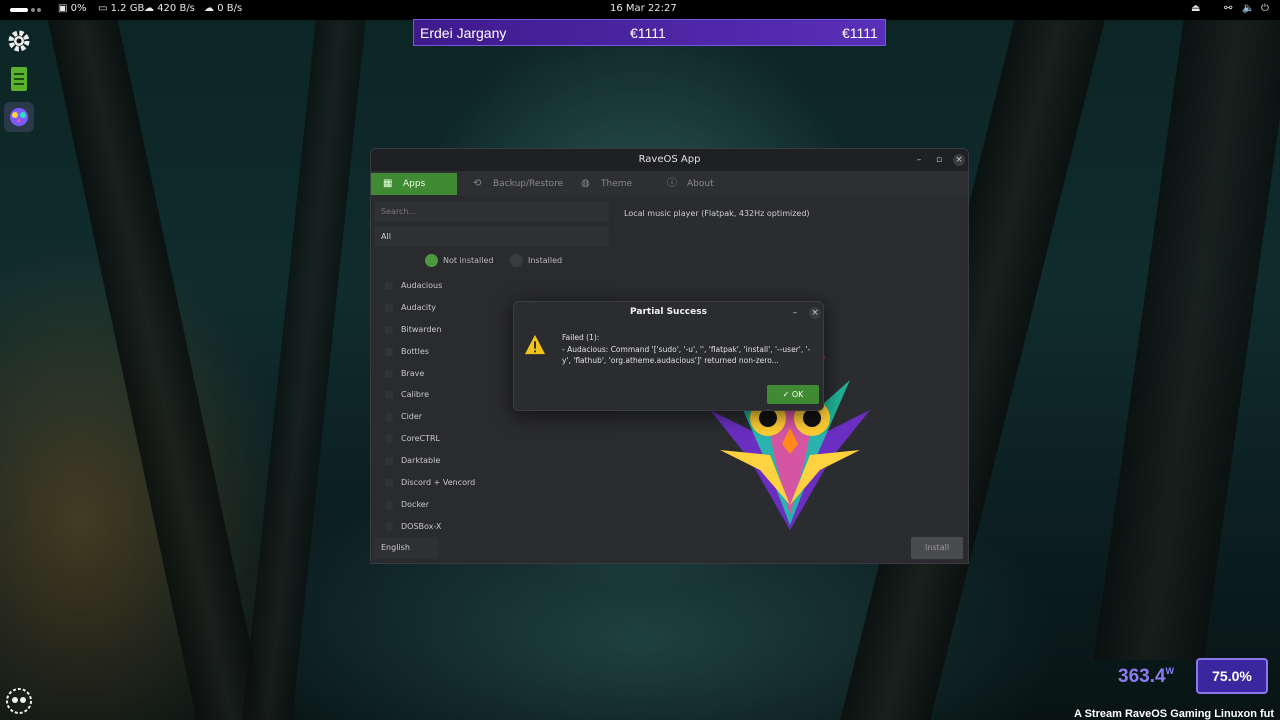  What do you see at coordinates (545, 260) in the screenshot?
I see `radio-label: Installed` at bounding box center [545, 260].